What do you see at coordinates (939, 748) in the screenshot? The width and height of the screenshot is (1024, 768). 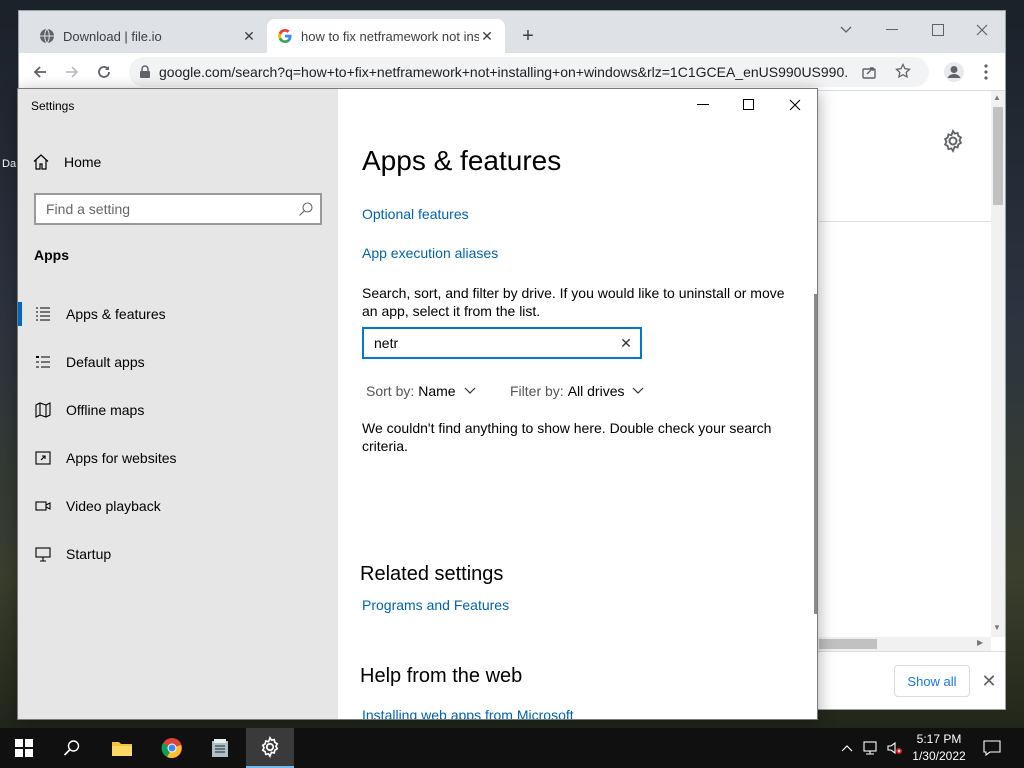 I see `taskbar-clock: 5:17 PM 1/30/2022` at bounding box center [939, 748].